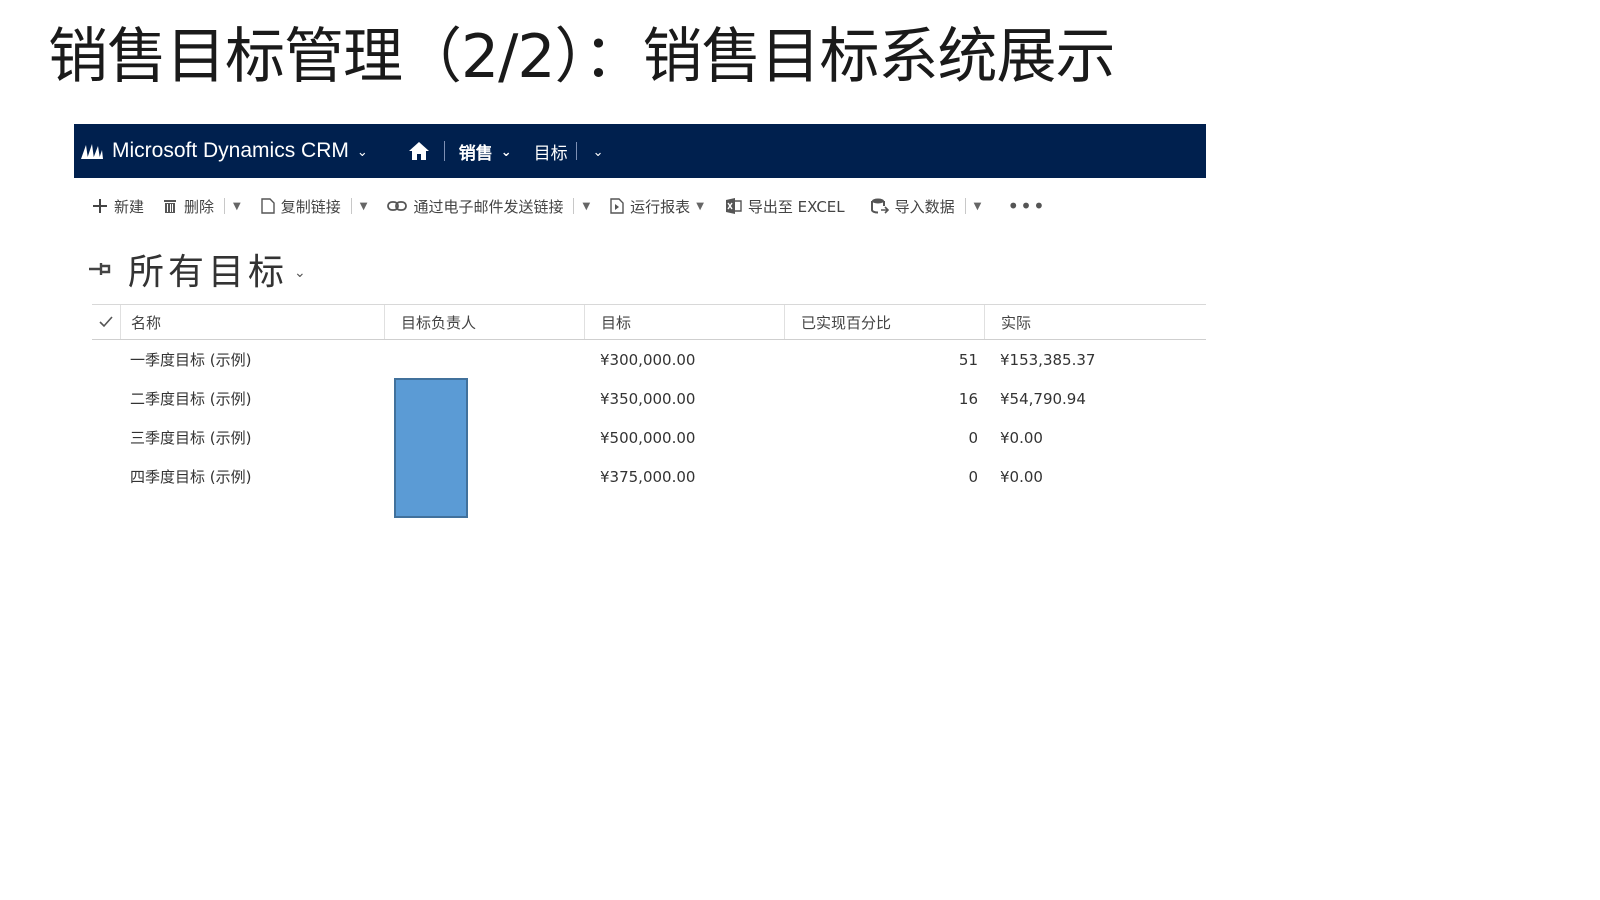 The image size is (1600, 900). I want to click on grid-header: 名称 目标负责人 目标 已实现百分比 实际, so click(649, 322).